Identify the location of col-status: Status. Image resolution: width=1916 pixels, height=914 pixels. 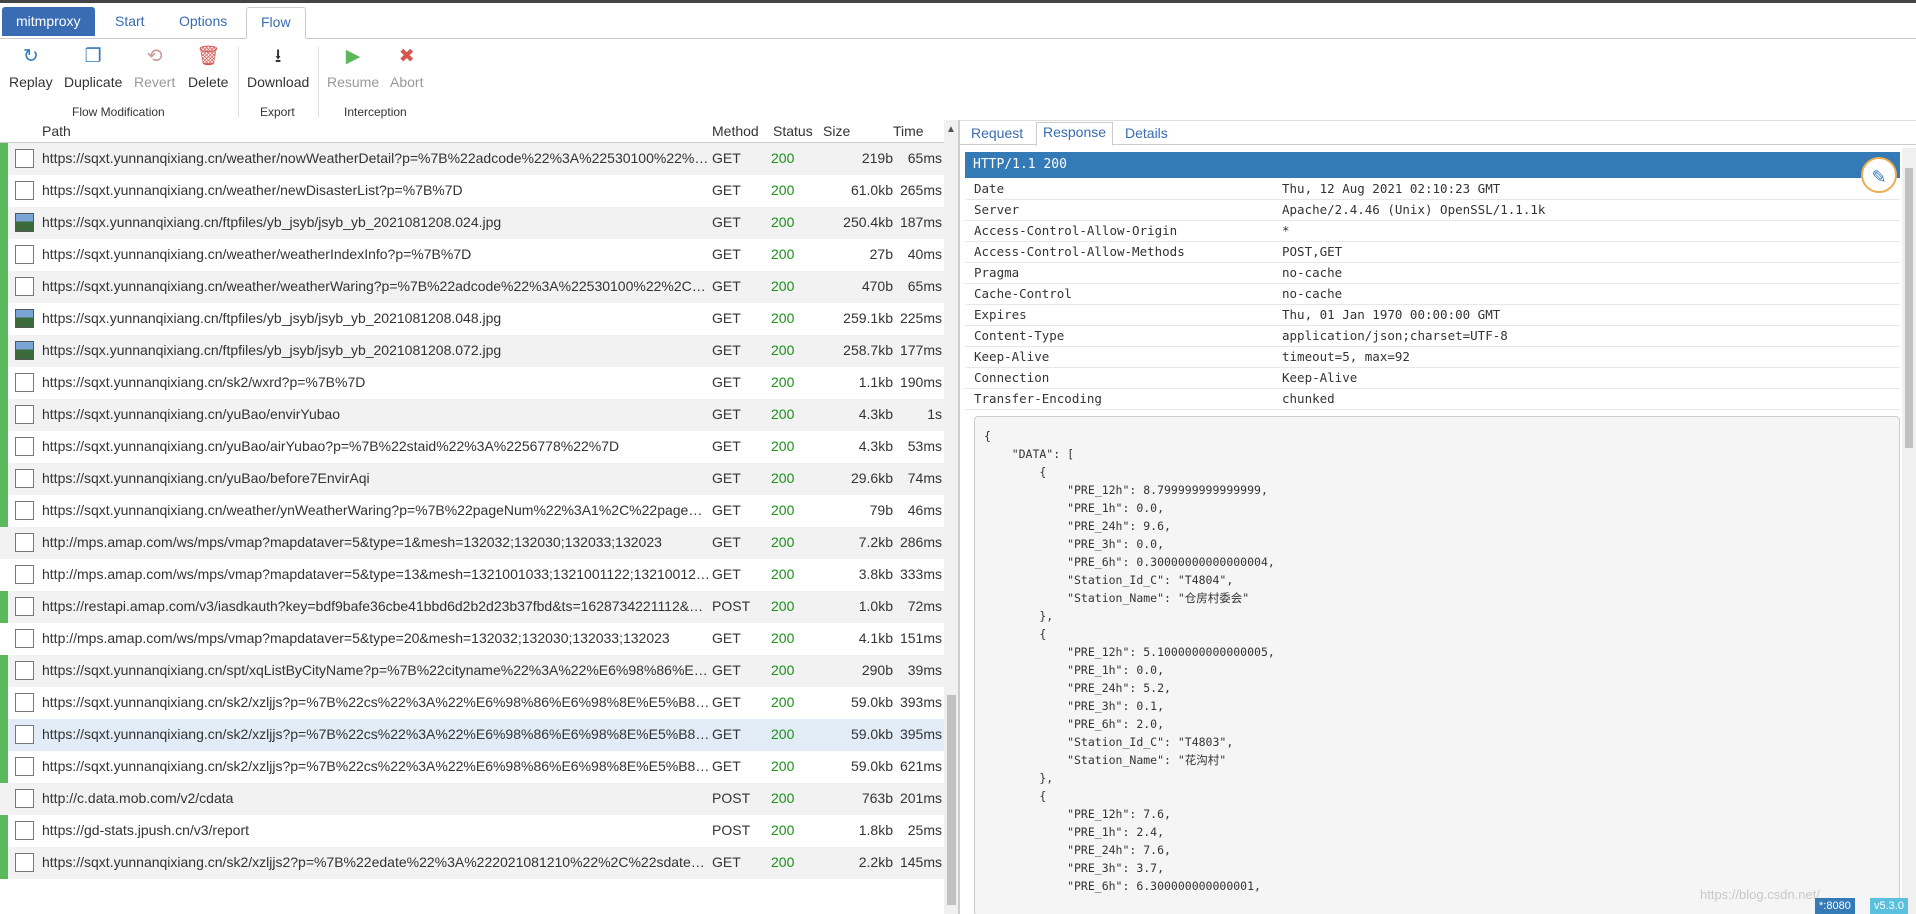
(793, 131).